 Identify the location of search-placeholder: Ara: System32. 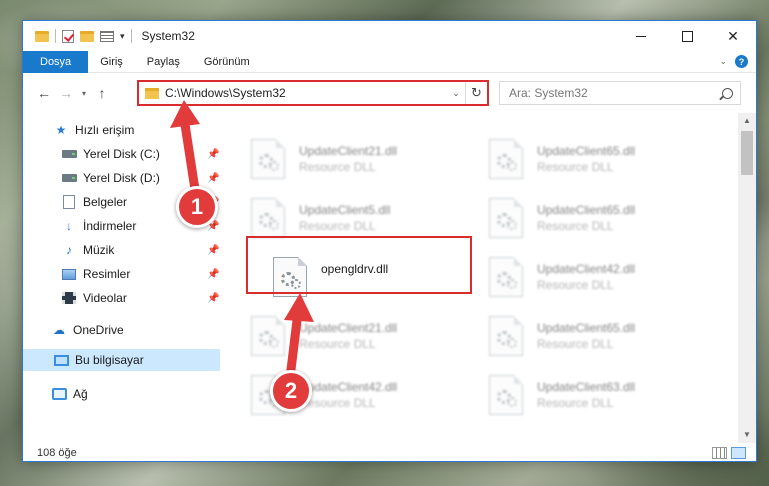
(548, 93).